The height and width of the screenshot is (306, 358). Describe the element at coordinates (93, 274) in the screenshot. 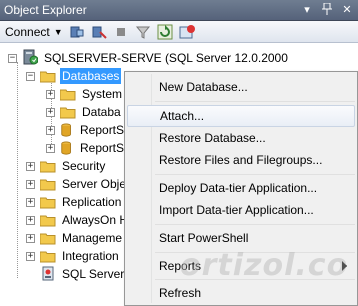

I see `tree-label: SQL Server` at that location.